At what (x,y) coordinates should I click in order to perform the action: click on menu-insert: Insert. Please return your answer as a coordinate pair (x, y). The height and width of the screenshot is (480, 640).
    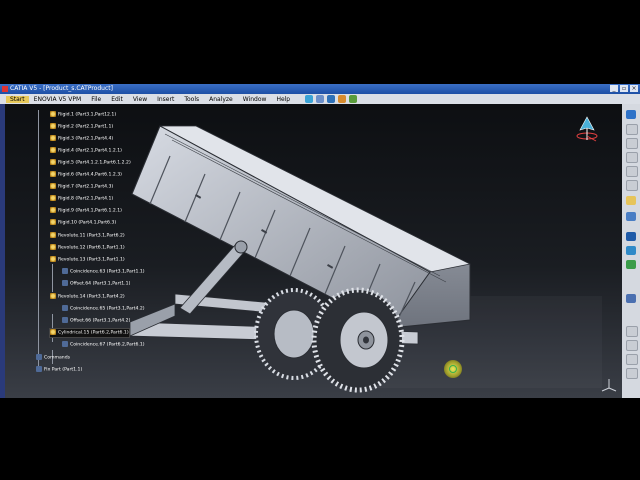
    Looking at the image, I should click on (165, 99).